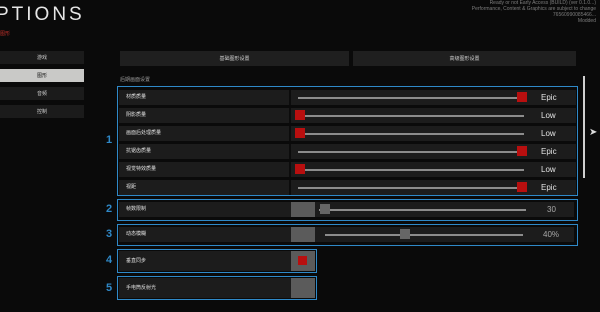 The height and width of the screenshot is (312, 600). I want to click on group-number: 3, so click(109, 234).